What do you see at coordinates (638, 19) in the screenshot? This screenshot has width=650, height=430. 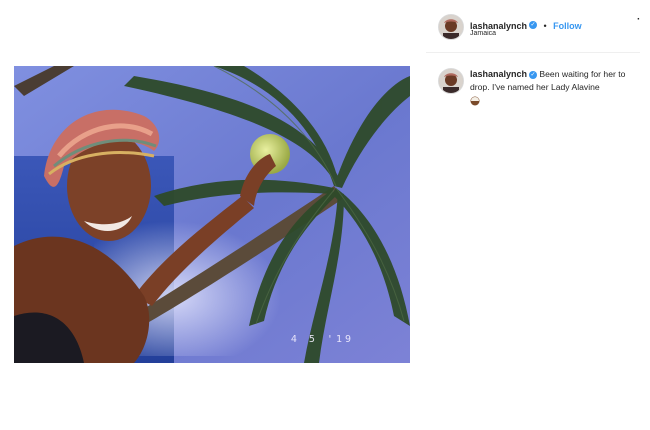 I see `more-options-icon: ·` at bounding box center [638, 19].